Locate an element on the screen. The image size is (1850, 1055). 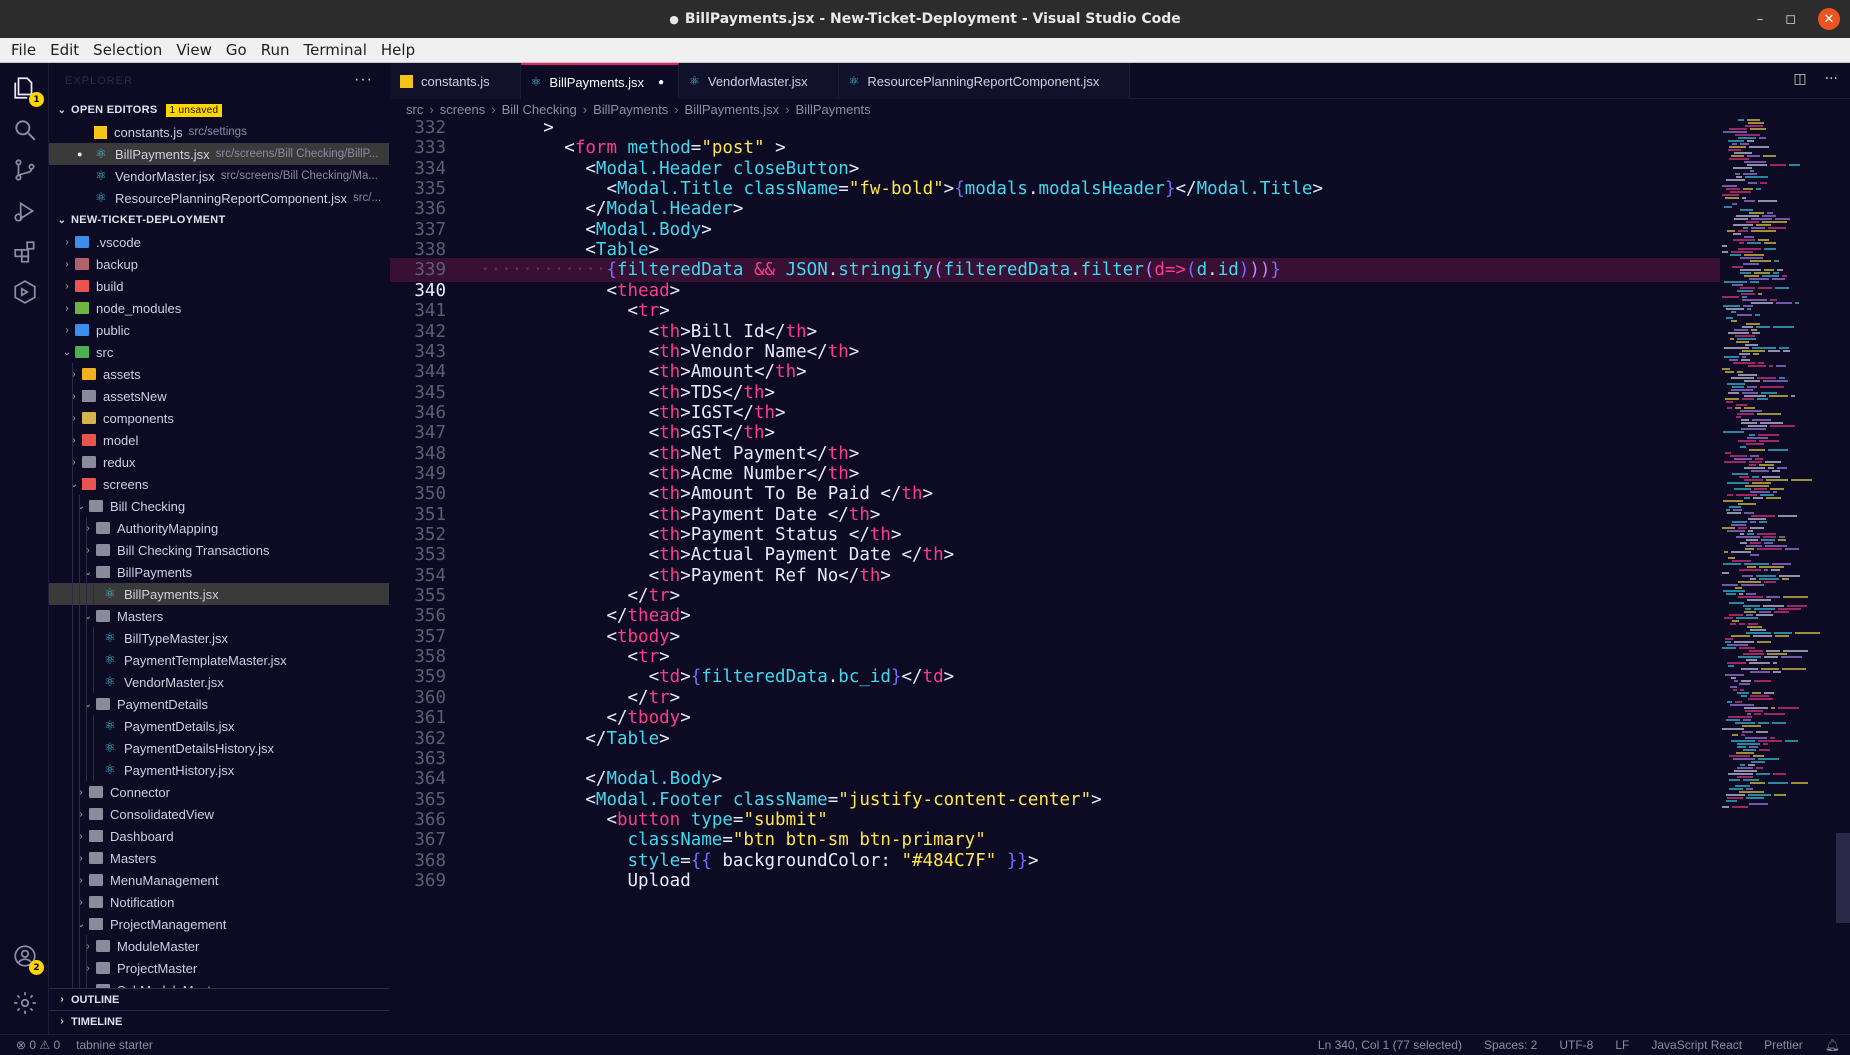
menu-run: Run is located at coordinates (275, 50).